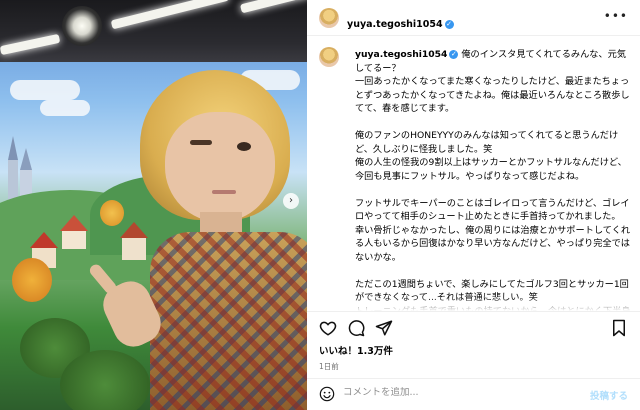  I want to click on comment-icon, so click(356, 328).